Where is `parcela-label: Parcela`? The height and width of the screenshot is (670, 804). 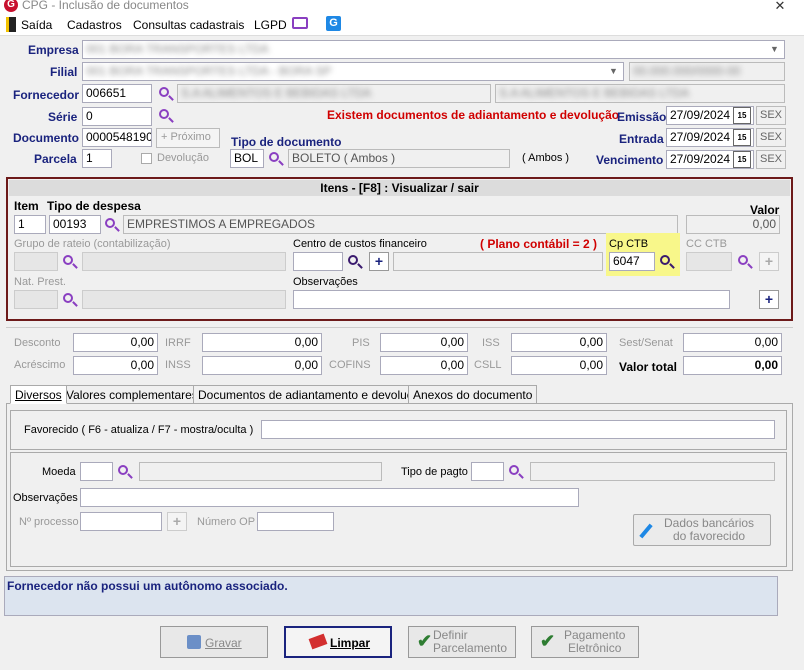 parcela-label: Parcela is located at coordinates (55, 159).